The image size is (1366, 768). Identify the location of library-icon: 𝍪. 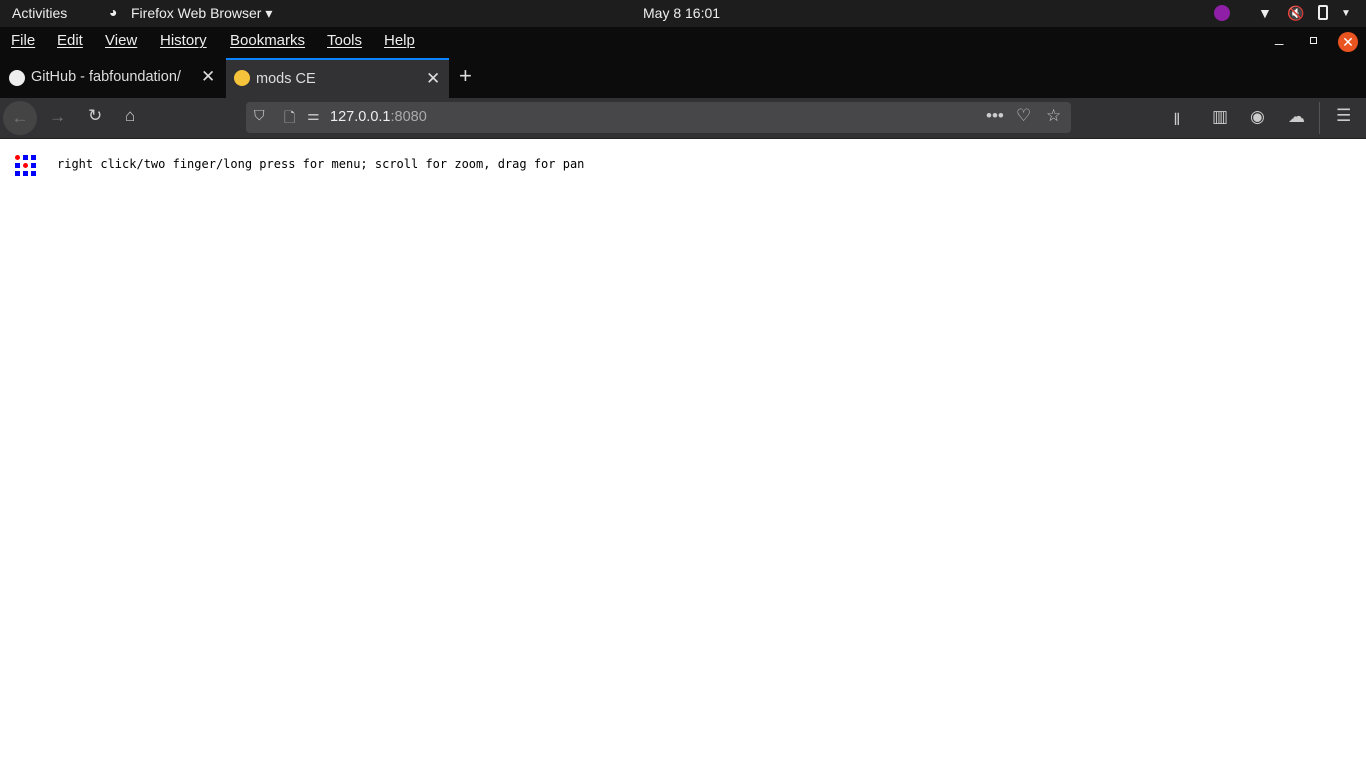
(1177, 121).